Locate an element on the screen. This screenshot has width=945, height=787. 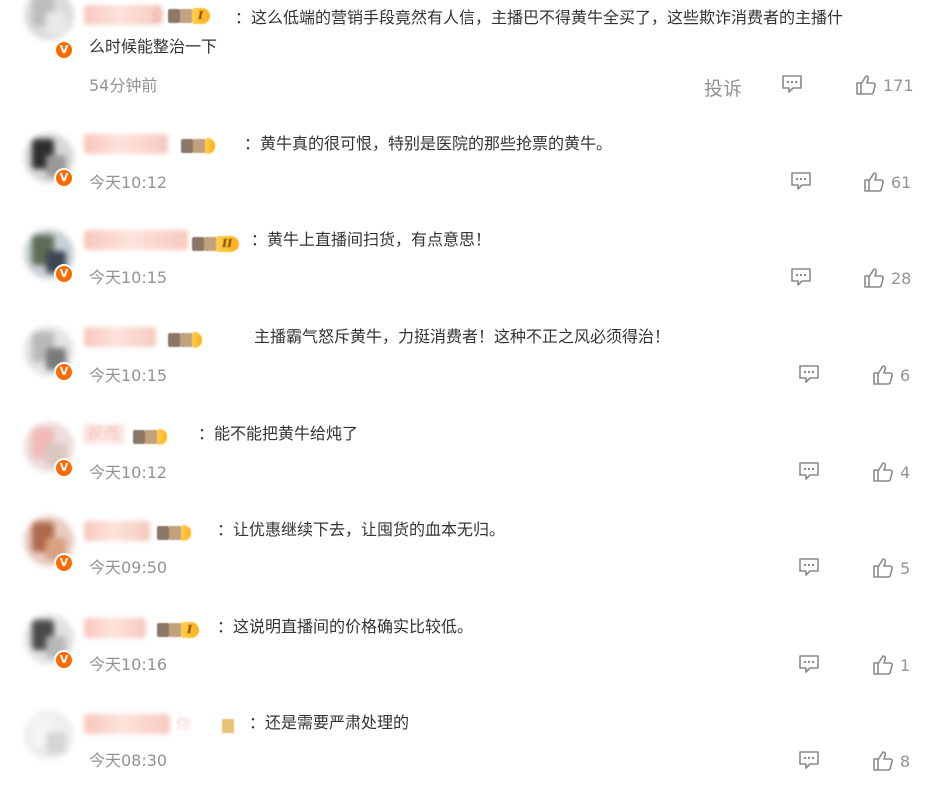
like-count: 6 is located at coordinates (905, 375).